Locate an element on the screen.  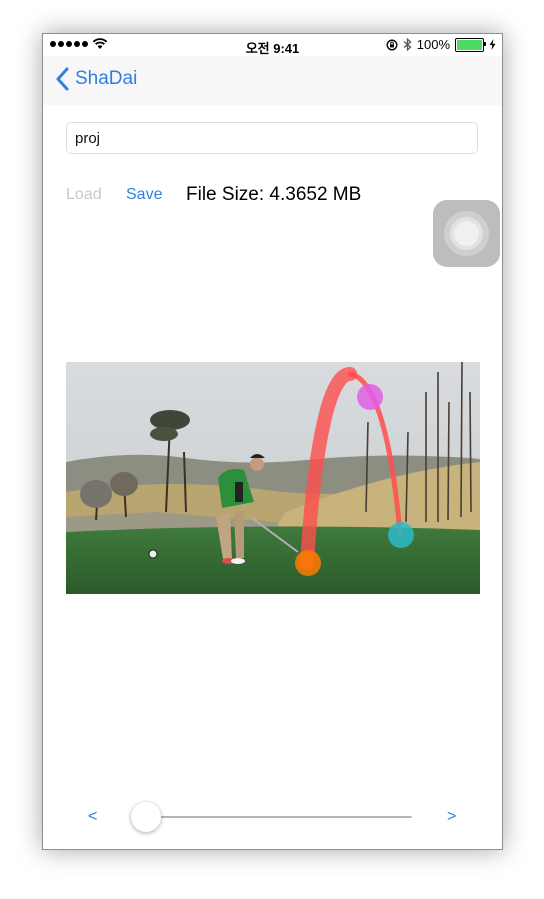
save-button: Save is located at coordinates (144, 195).